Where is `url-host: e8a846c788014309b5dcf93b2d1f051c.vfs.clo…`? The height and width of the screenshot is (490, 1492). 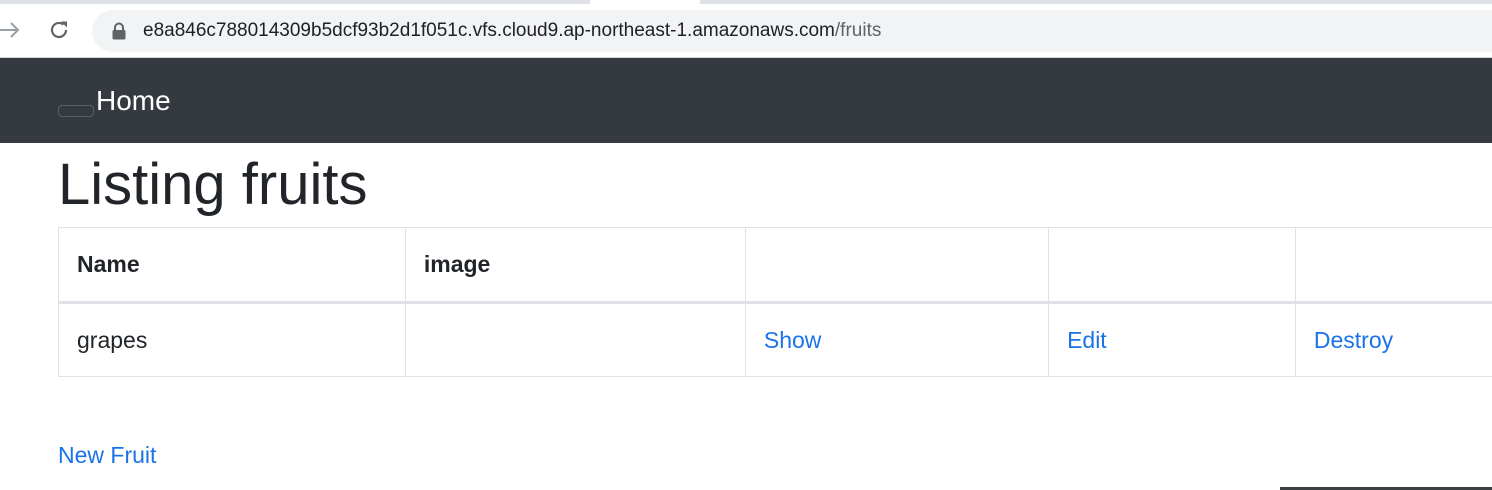
url-host: e8a846c788014309b5dcf93b2d1f051c.vfs.clo… is located at coordinates (489, 30).